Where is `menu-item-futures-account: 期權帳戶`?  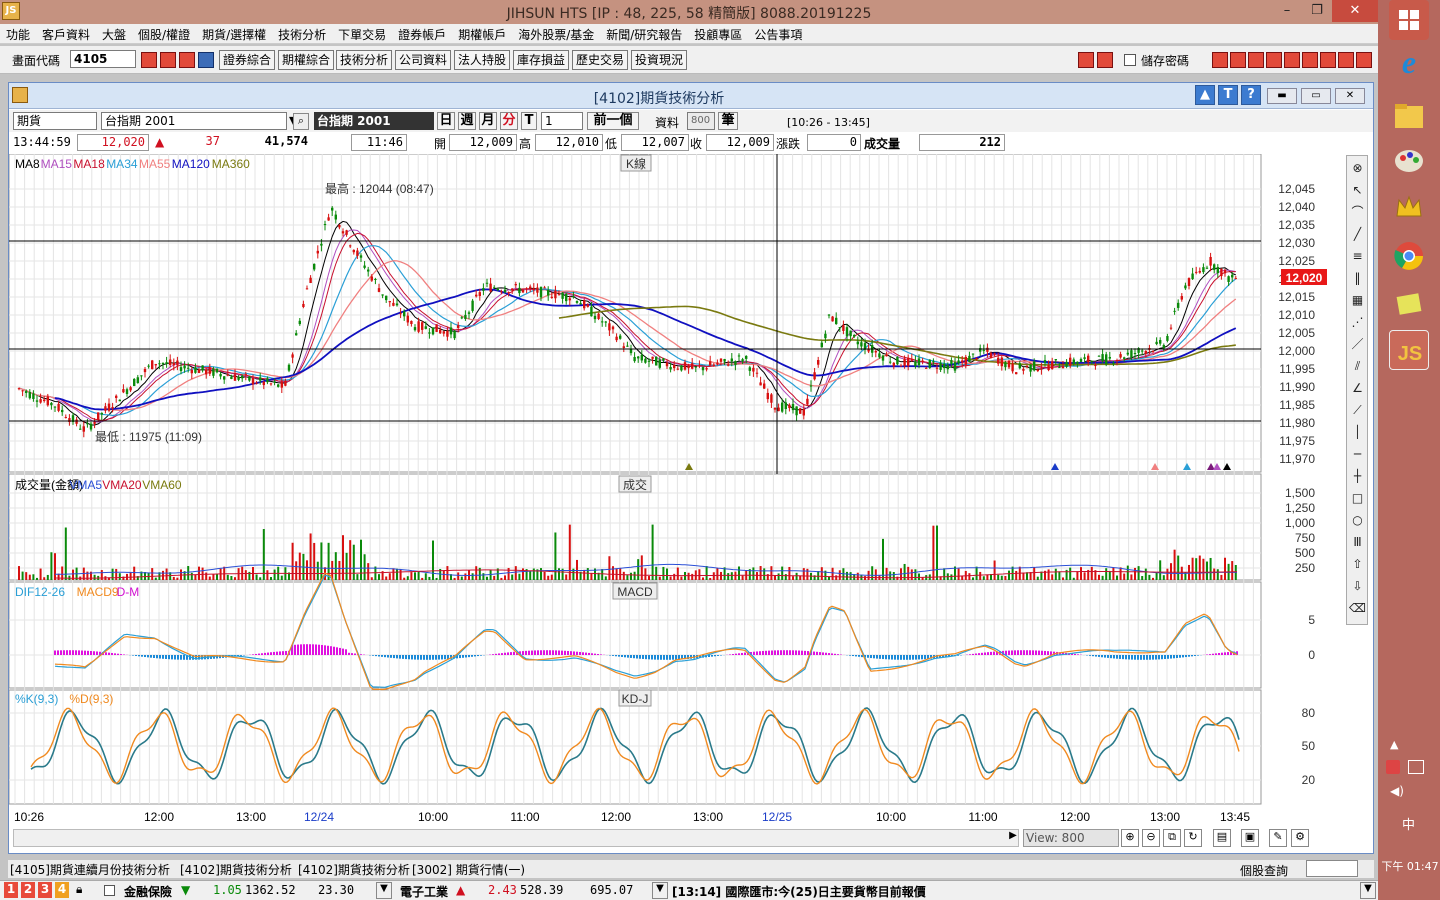
menu-item-futures-account: 期權帳戶 is located at coordinates (482, 33).